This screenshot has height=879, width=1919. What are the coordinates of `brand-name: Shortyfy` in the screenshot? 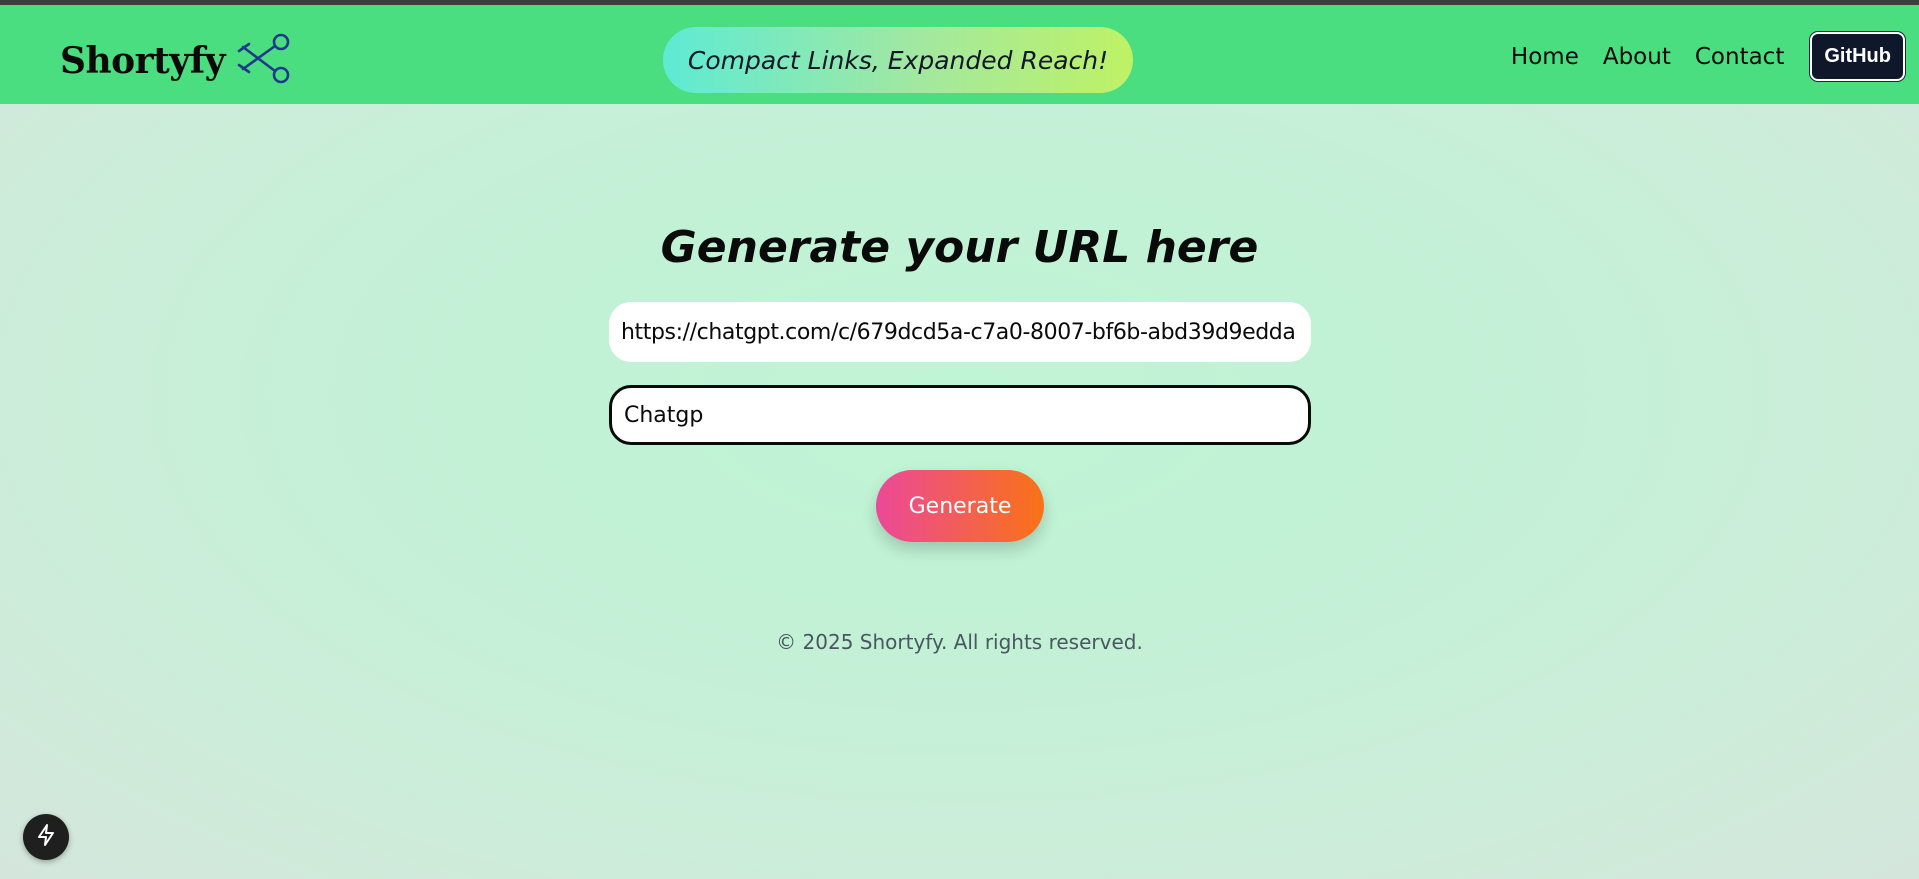 It's located at (143, 61).